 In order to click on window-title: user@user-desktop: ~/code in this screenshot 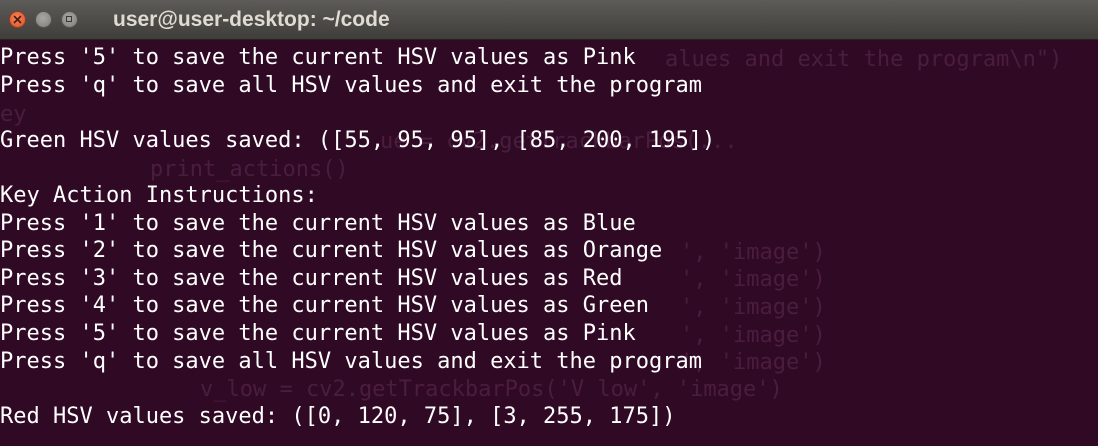, I will do `click(251, 19)`.